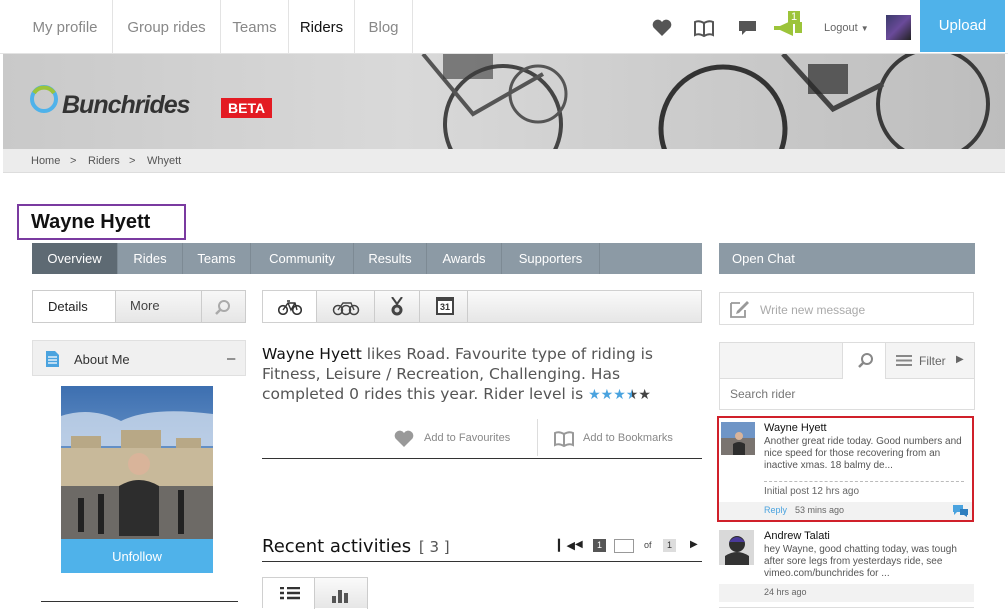 The image size is (1008, 609). What do you see at coordinates (45, 161) in the screenshot?
I see `breadcrumb-home: Home` at bounding box center [45, 161].